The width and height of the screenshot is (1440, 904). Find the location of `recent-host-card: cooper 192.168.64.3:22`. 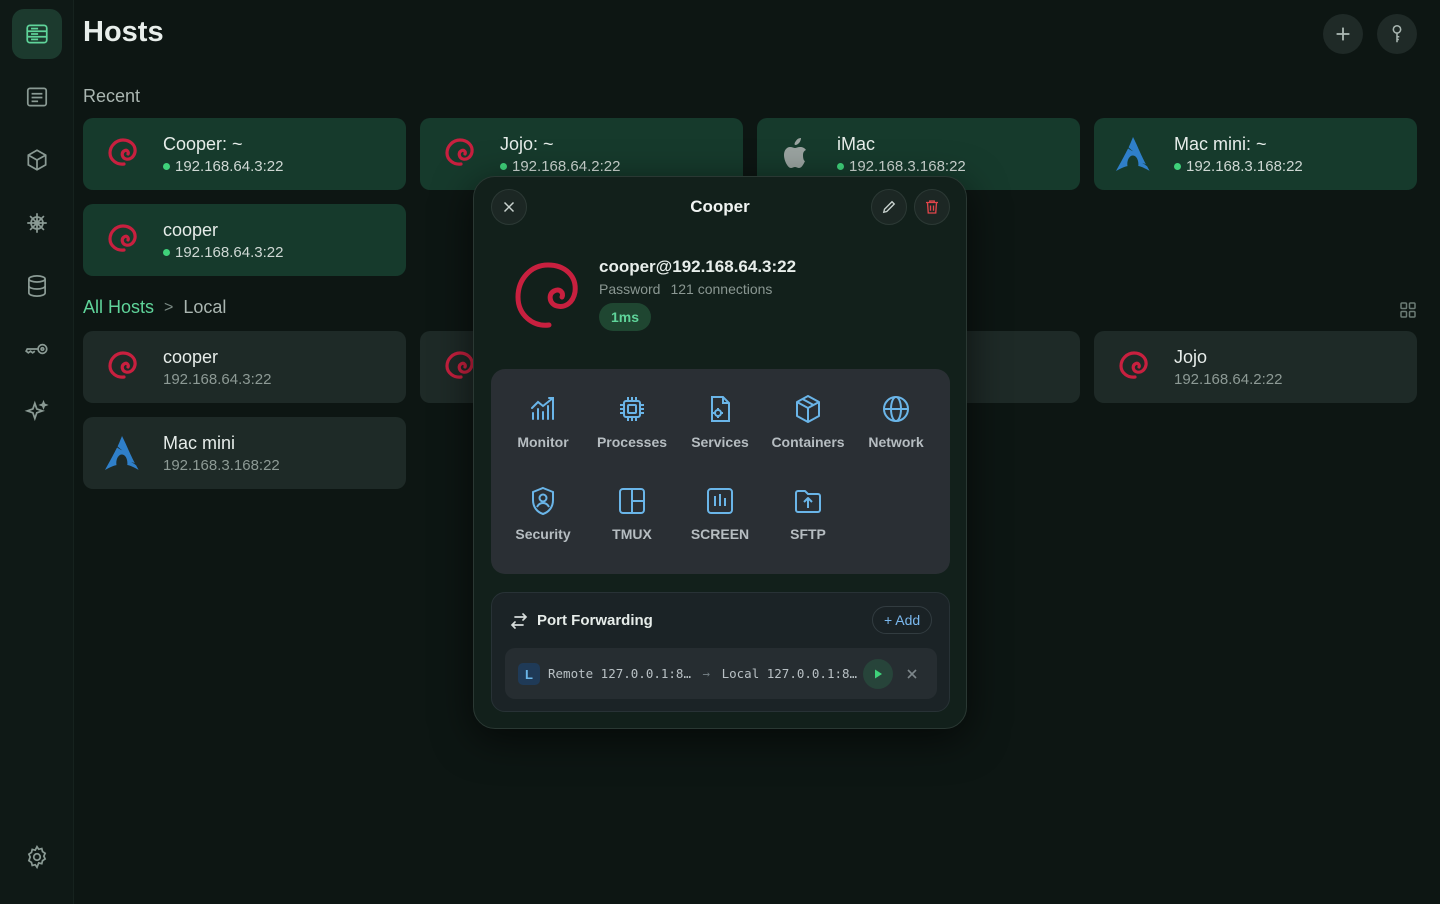

recent-host-card: cooper 192.168.64.3:22 is located at coordinates (244, 240).